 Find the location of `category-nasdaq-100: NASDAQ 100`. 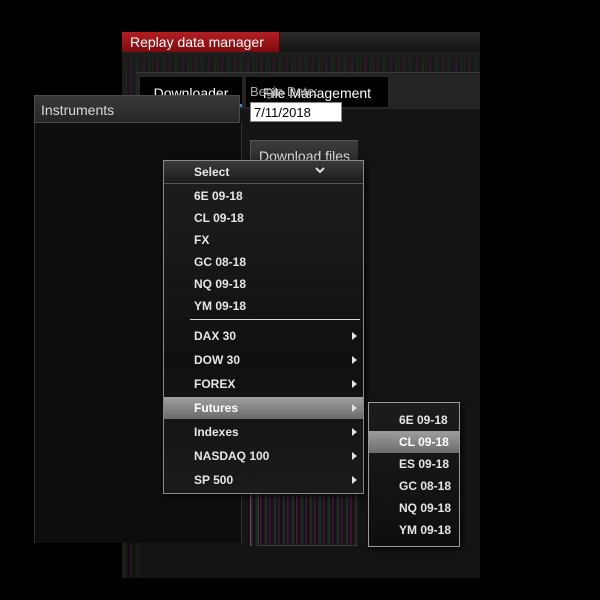

category-nasdaq-100: NASDAQ 100 is located at coordinates (263, 456).